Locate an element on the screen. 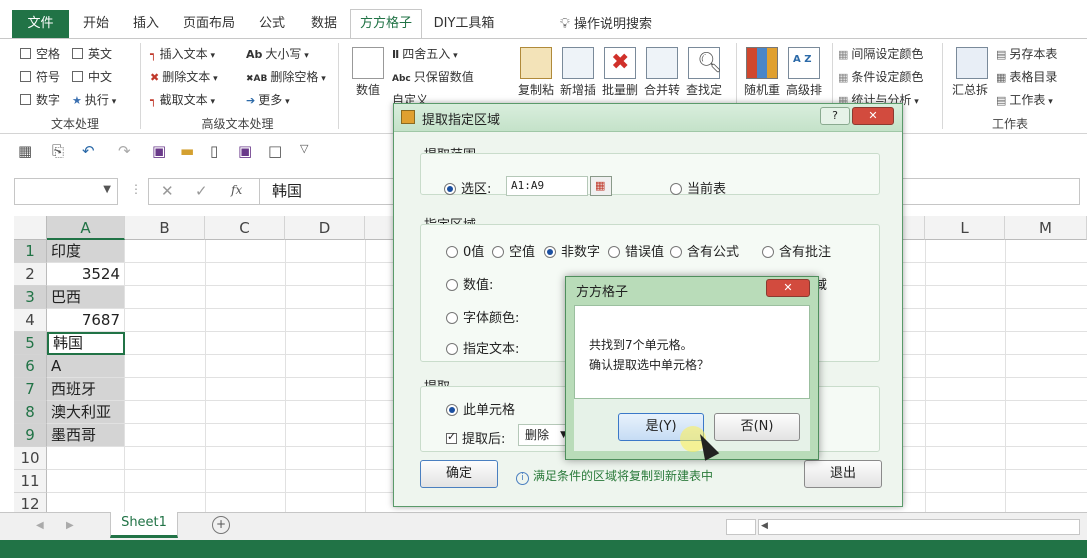 Image resolution: width=1087 pixels, height=558 pixels. find-locate-button: 查找定 is located at coordinates (704, 89).